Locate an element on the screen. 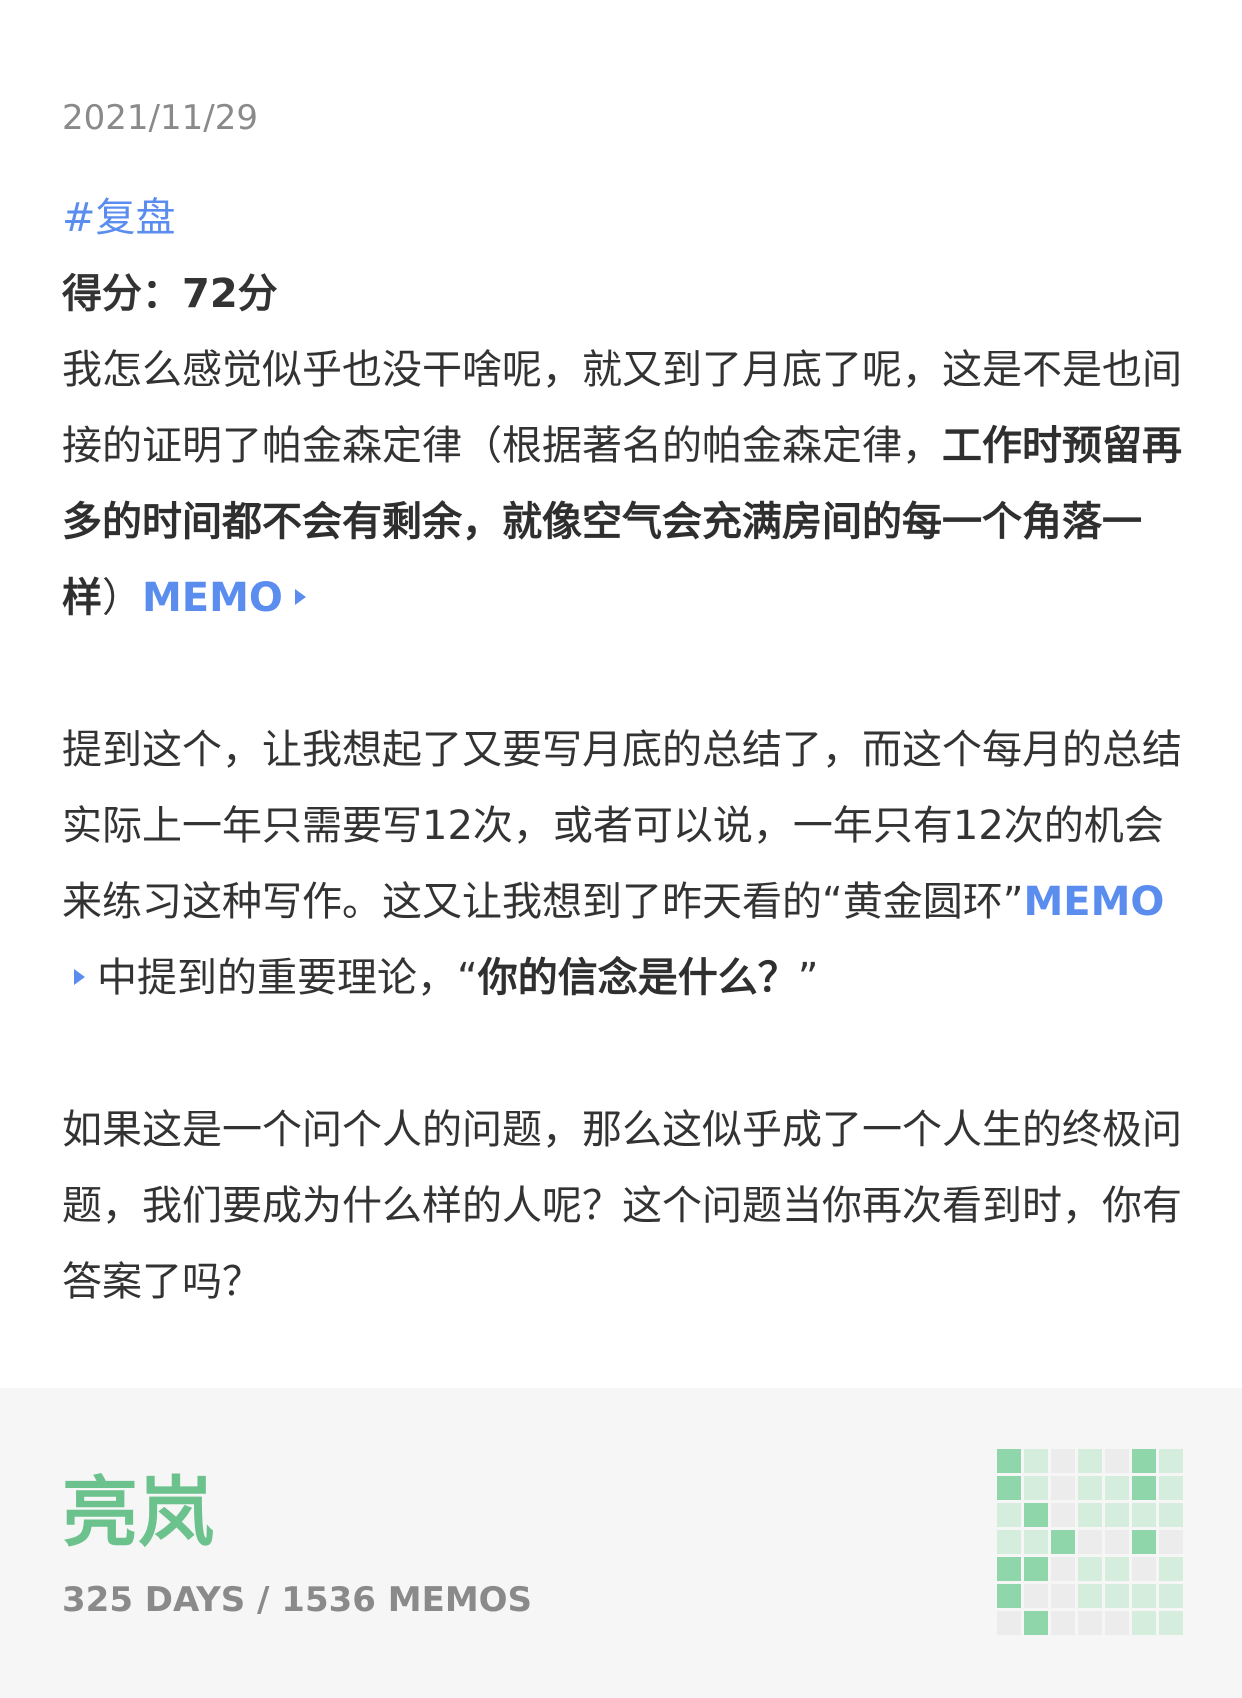  paragraph-1-close: ） is located at coordinates (122, 598).